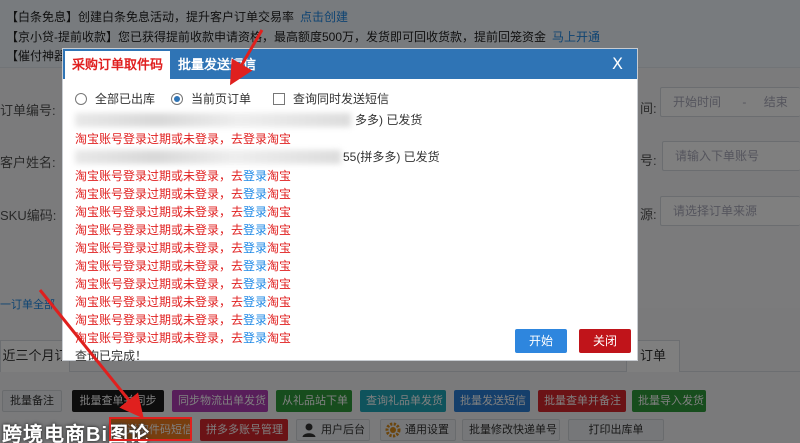 The height and width of the screenshot is (443, 800). Describe the element at coordinates (605, 341) in the screenshot. I see `close-button: 关闭` at that location.